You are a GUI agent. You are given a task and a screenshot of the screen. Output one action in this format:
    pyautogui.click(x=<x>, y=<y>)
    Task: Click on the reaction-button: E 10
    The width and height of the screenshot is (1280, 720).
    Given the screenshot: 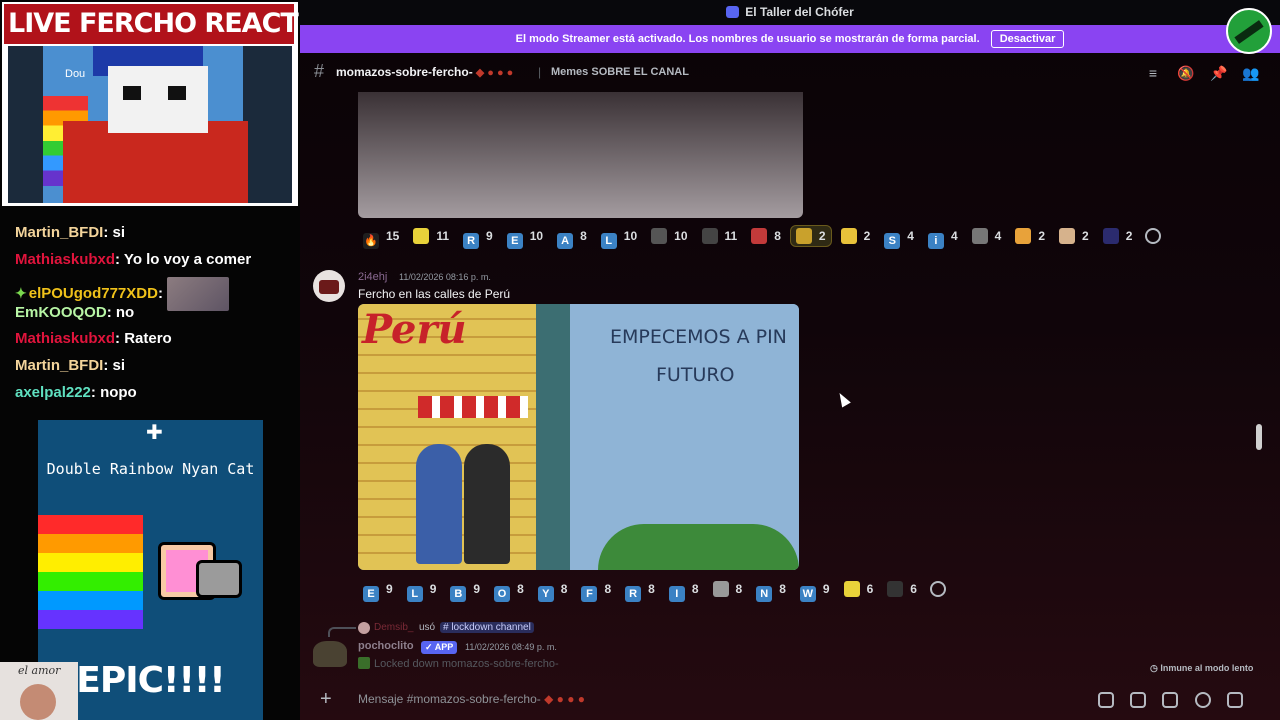 What is the action you would take?
    pyautogui.click(x=525, y=237)
    